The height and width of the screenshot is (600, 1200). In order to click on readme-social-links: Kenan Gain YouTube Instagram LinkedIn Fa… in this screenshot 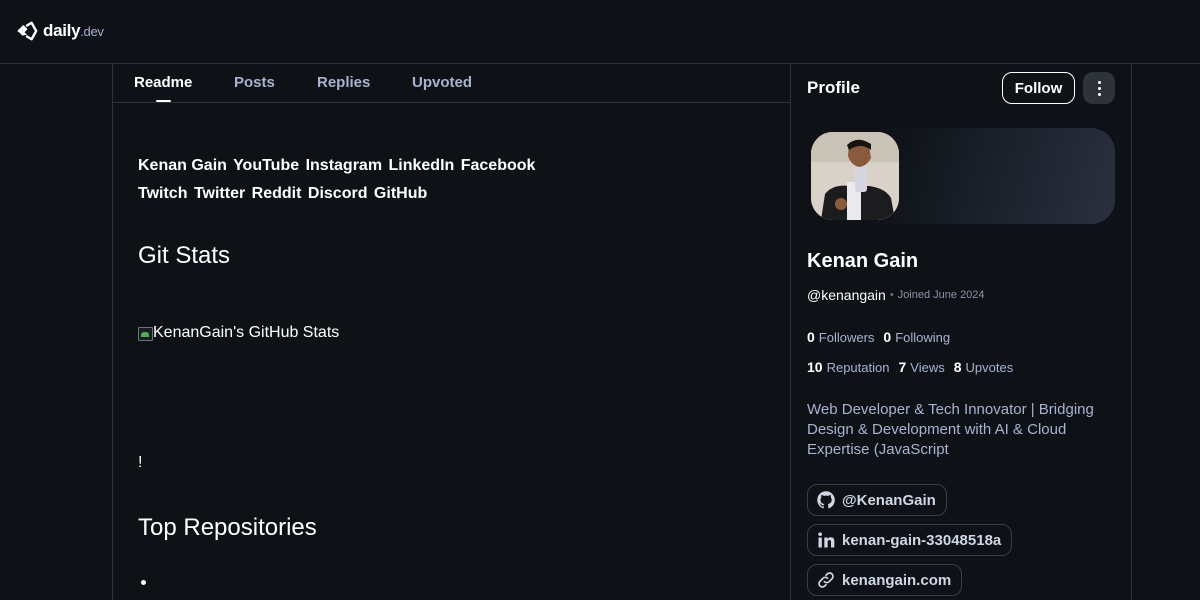, I will do `click(348, 180)`.